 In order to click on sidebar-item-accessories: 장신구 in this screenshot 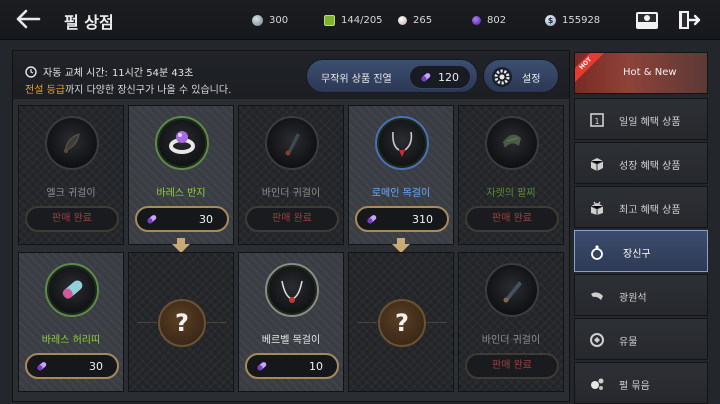, I will do `click(641, 251)`.